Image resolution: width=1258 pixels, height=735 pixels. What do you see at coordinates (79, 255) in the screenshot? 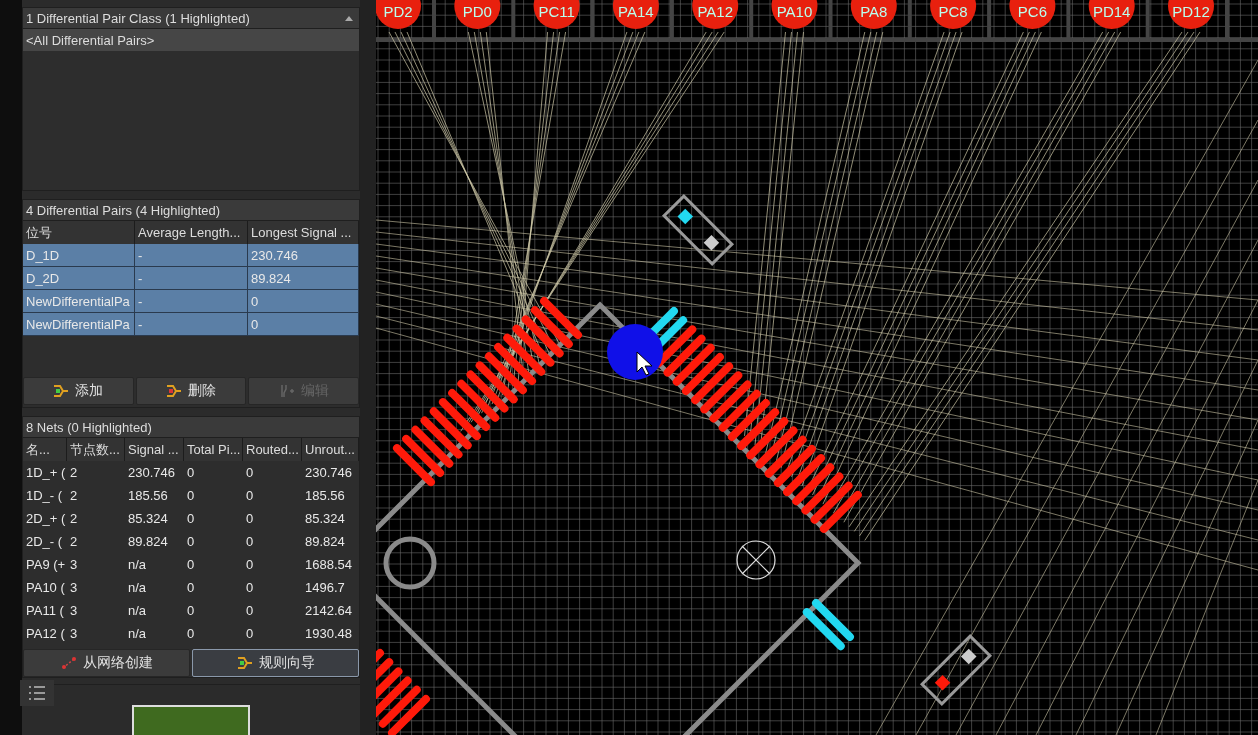
I see `table-cell: D_1D` at bounding box center [79, 255].